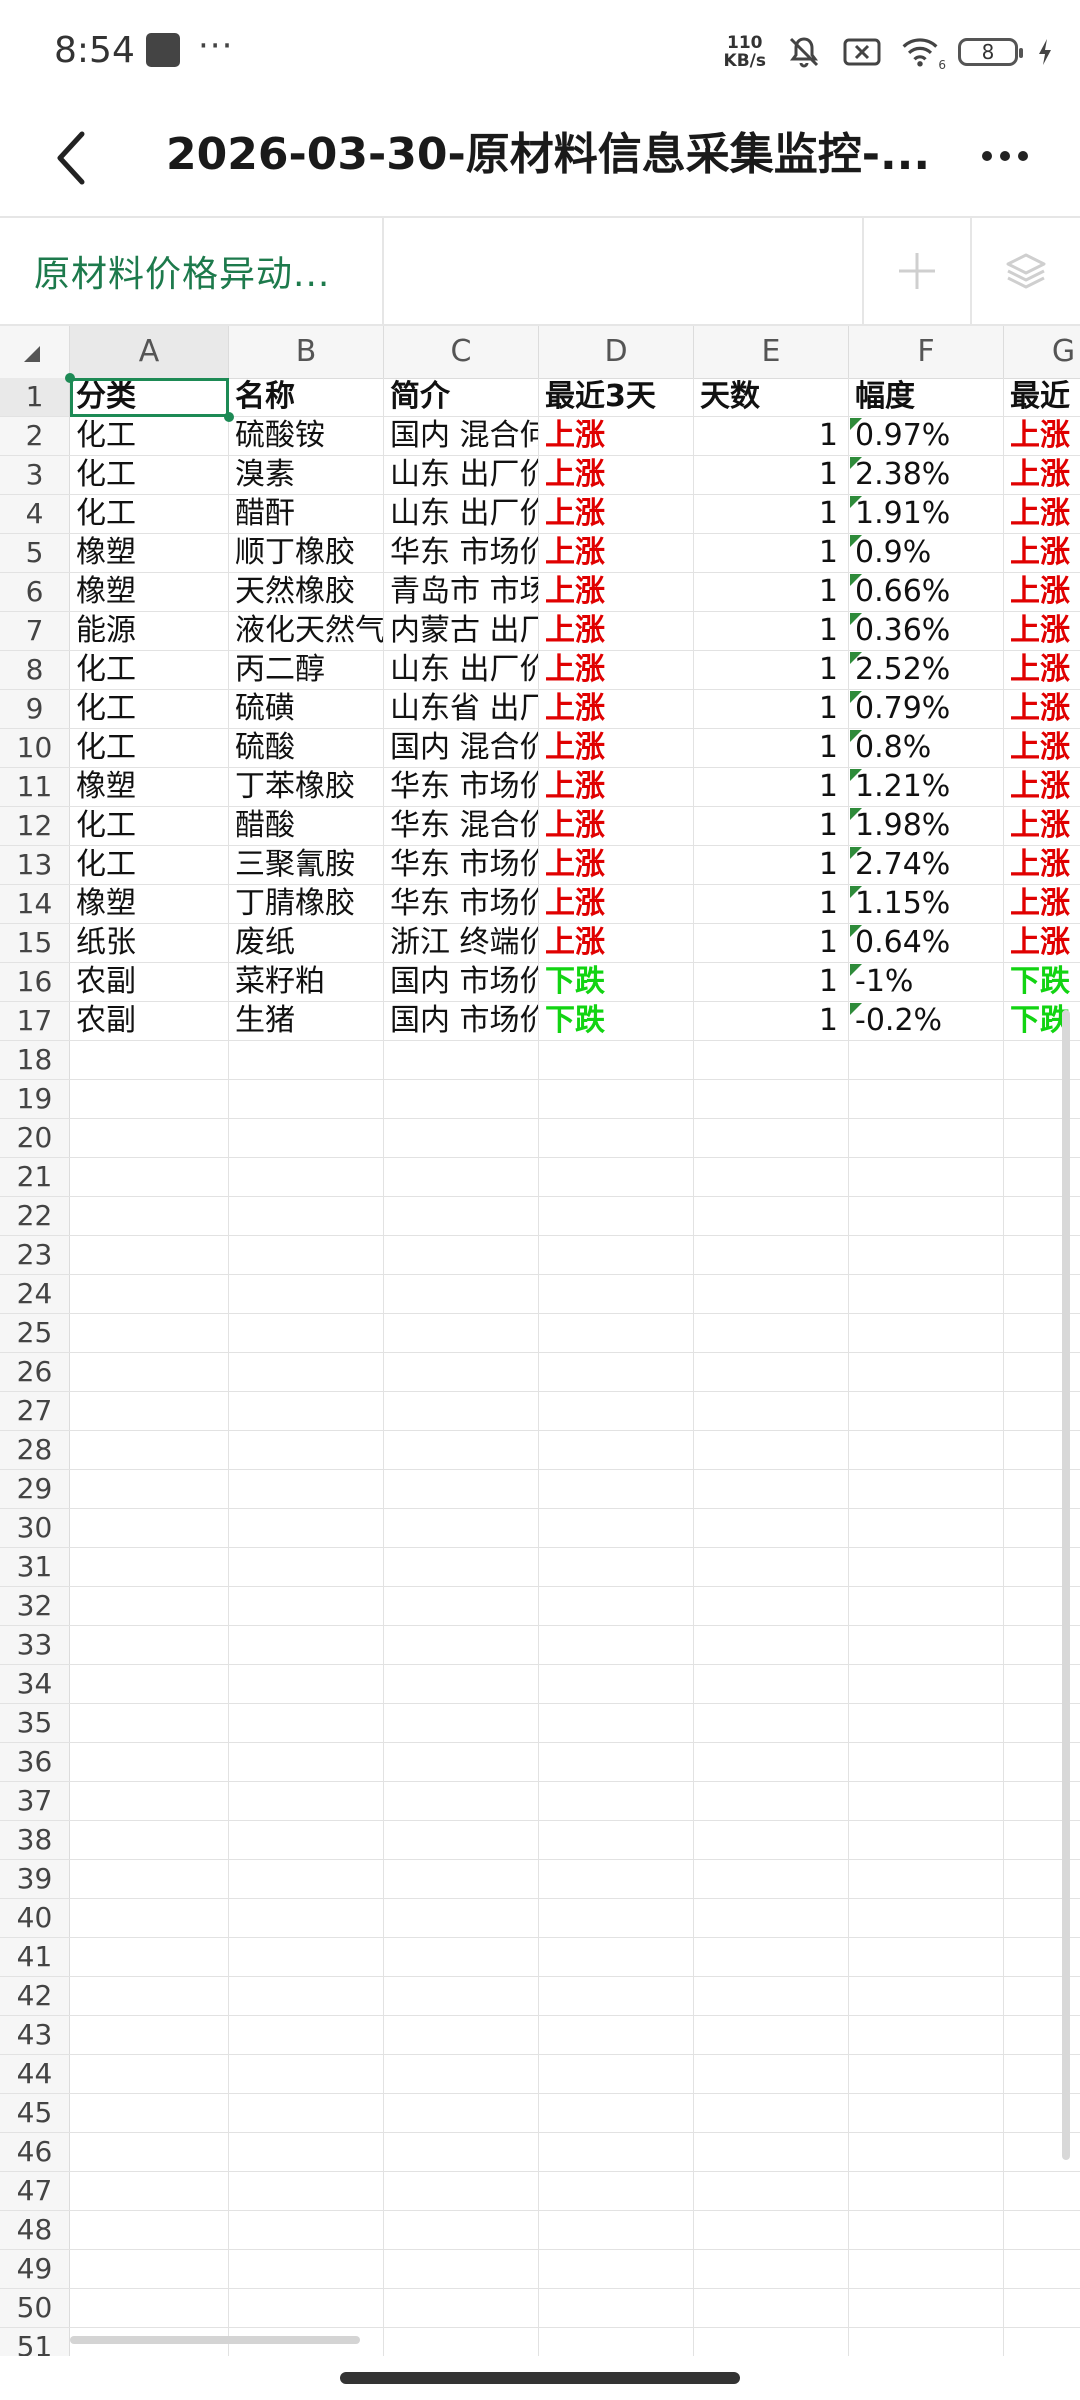 The width and height of the screenshot is (1080, 2400). Describe the element at coordinates (461, 397) in the screenshot. I see `header-cell: 简介` at that location.